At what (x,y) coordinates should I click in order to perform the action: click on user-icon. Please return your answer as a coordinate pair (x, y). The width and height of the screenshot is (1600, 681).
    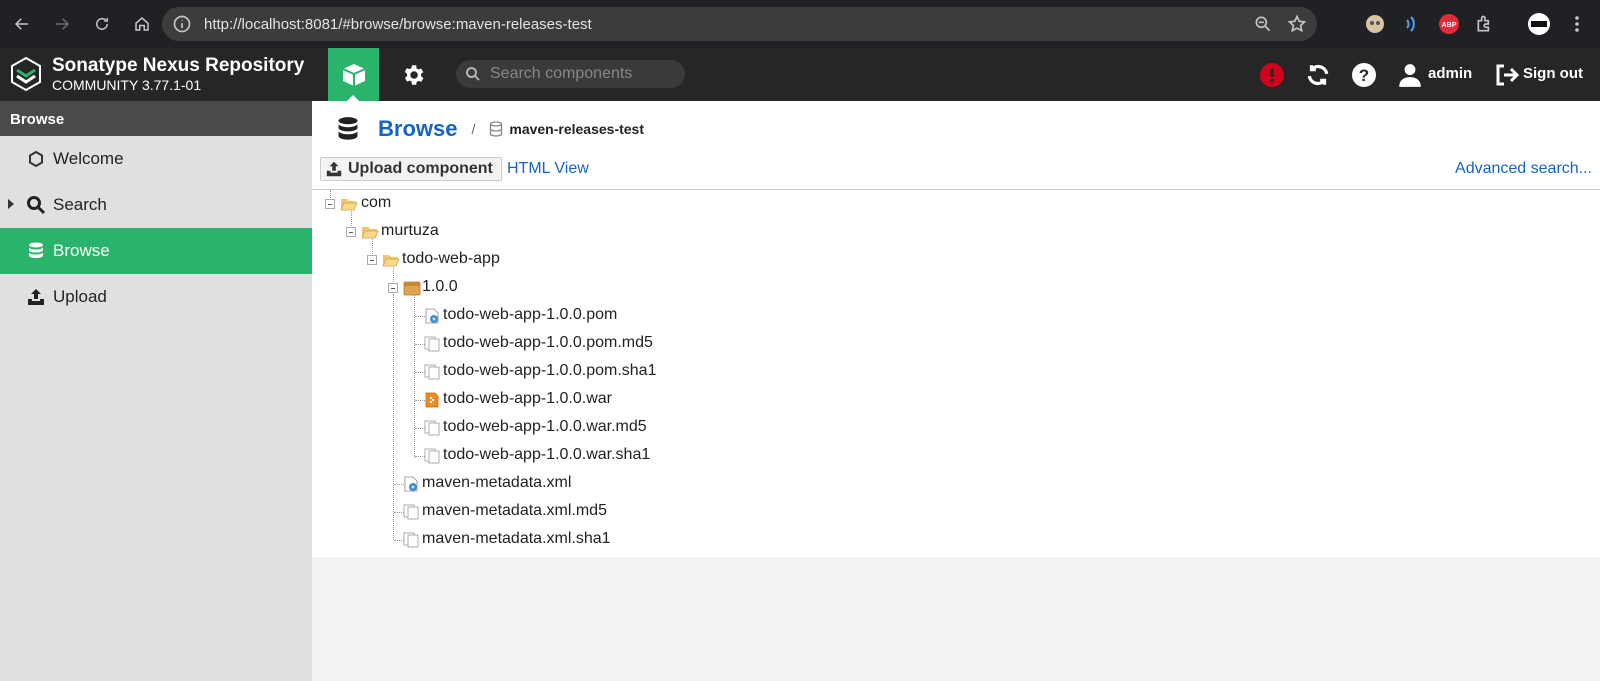
    Looking at the image, I should click on (1410, 75).